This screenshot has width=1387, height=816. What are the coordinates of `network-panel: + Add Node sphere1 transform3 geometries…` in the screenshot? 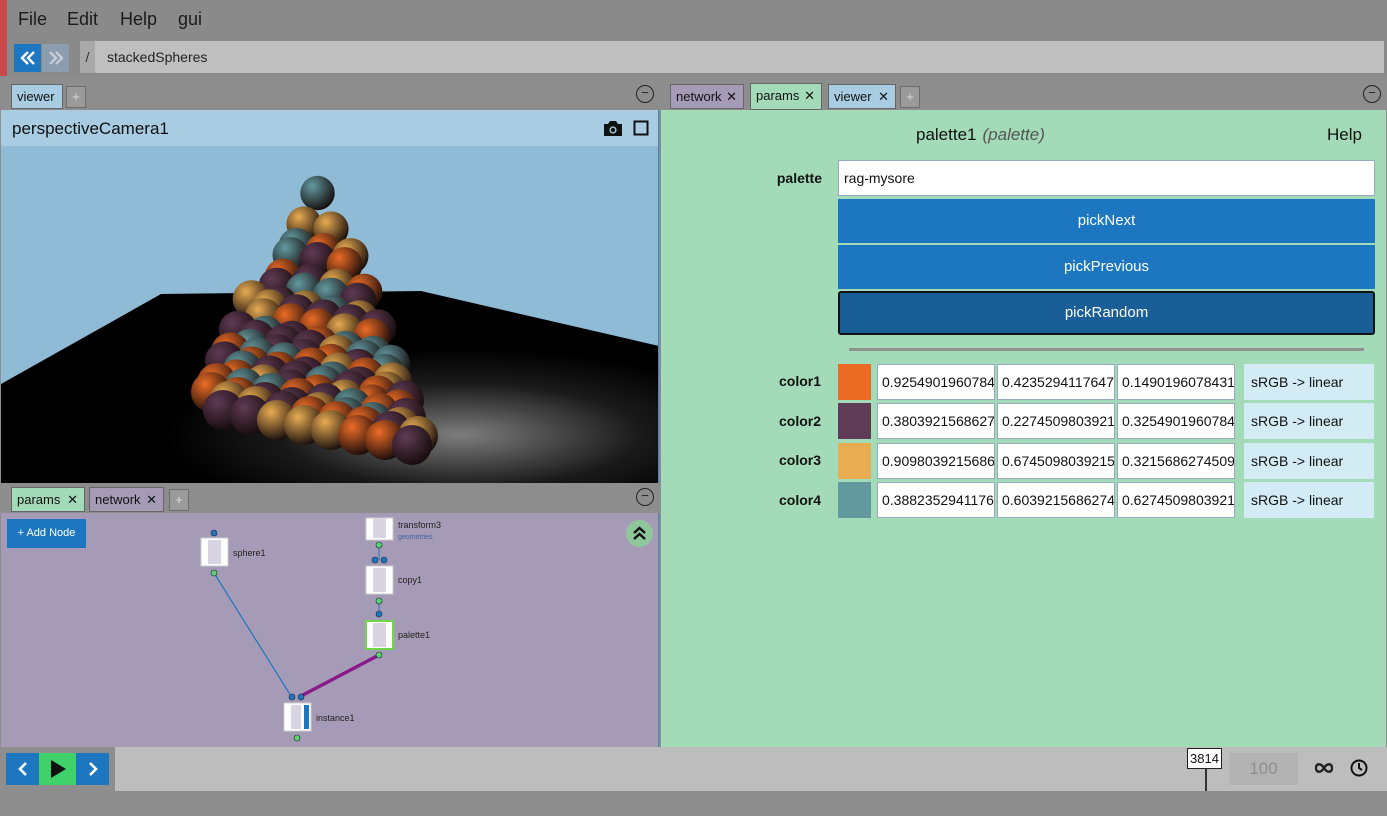 It's located at (330, 630).